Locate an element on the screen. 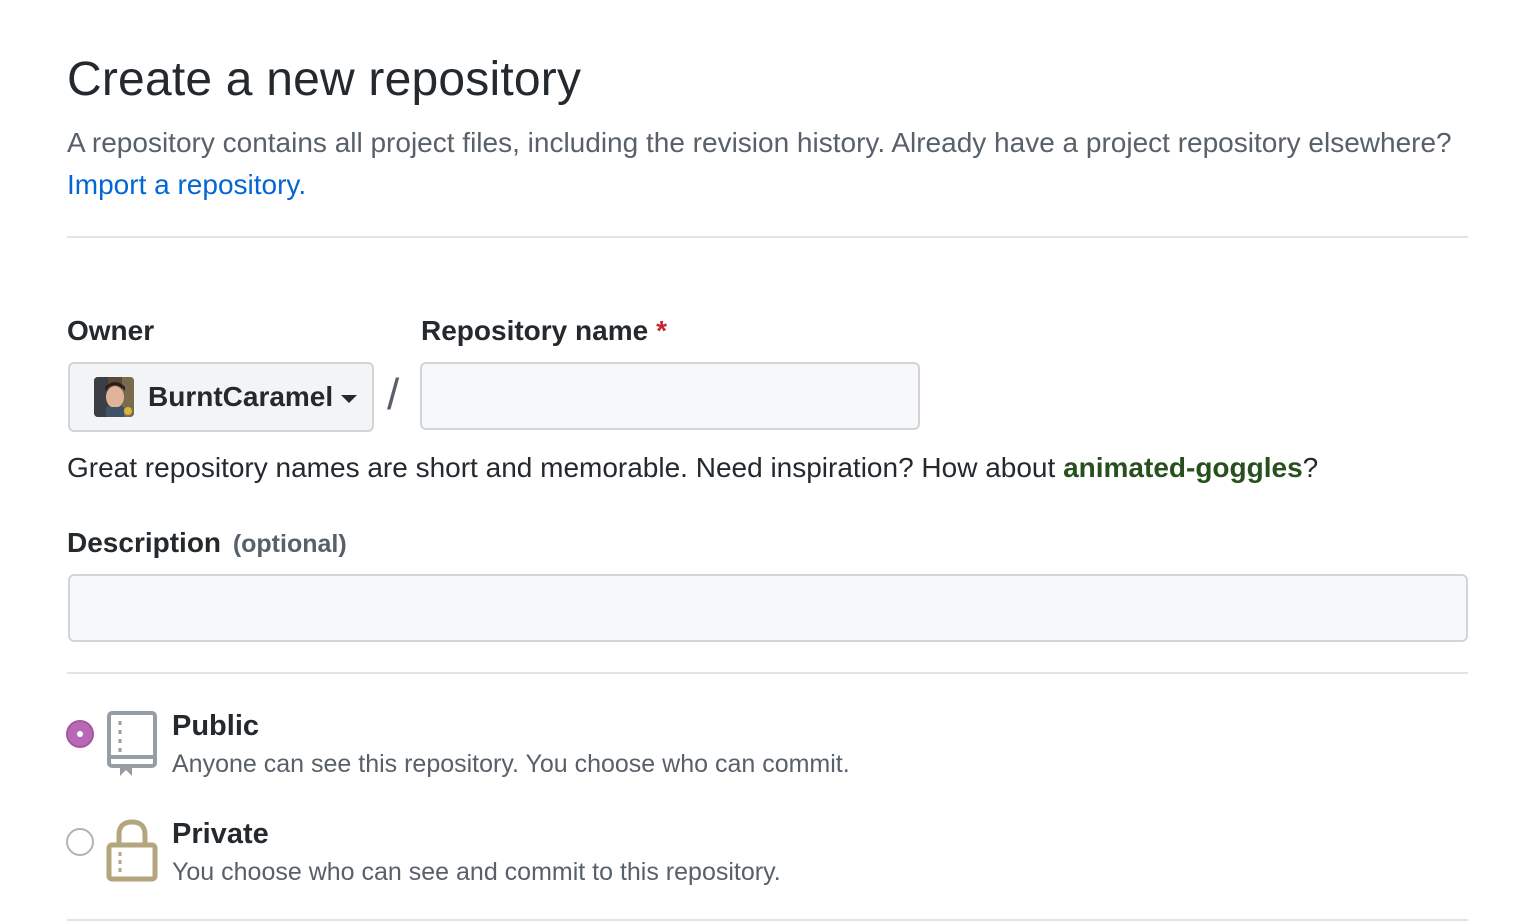  chevron-down-icon is located at coordinates (349, 398).